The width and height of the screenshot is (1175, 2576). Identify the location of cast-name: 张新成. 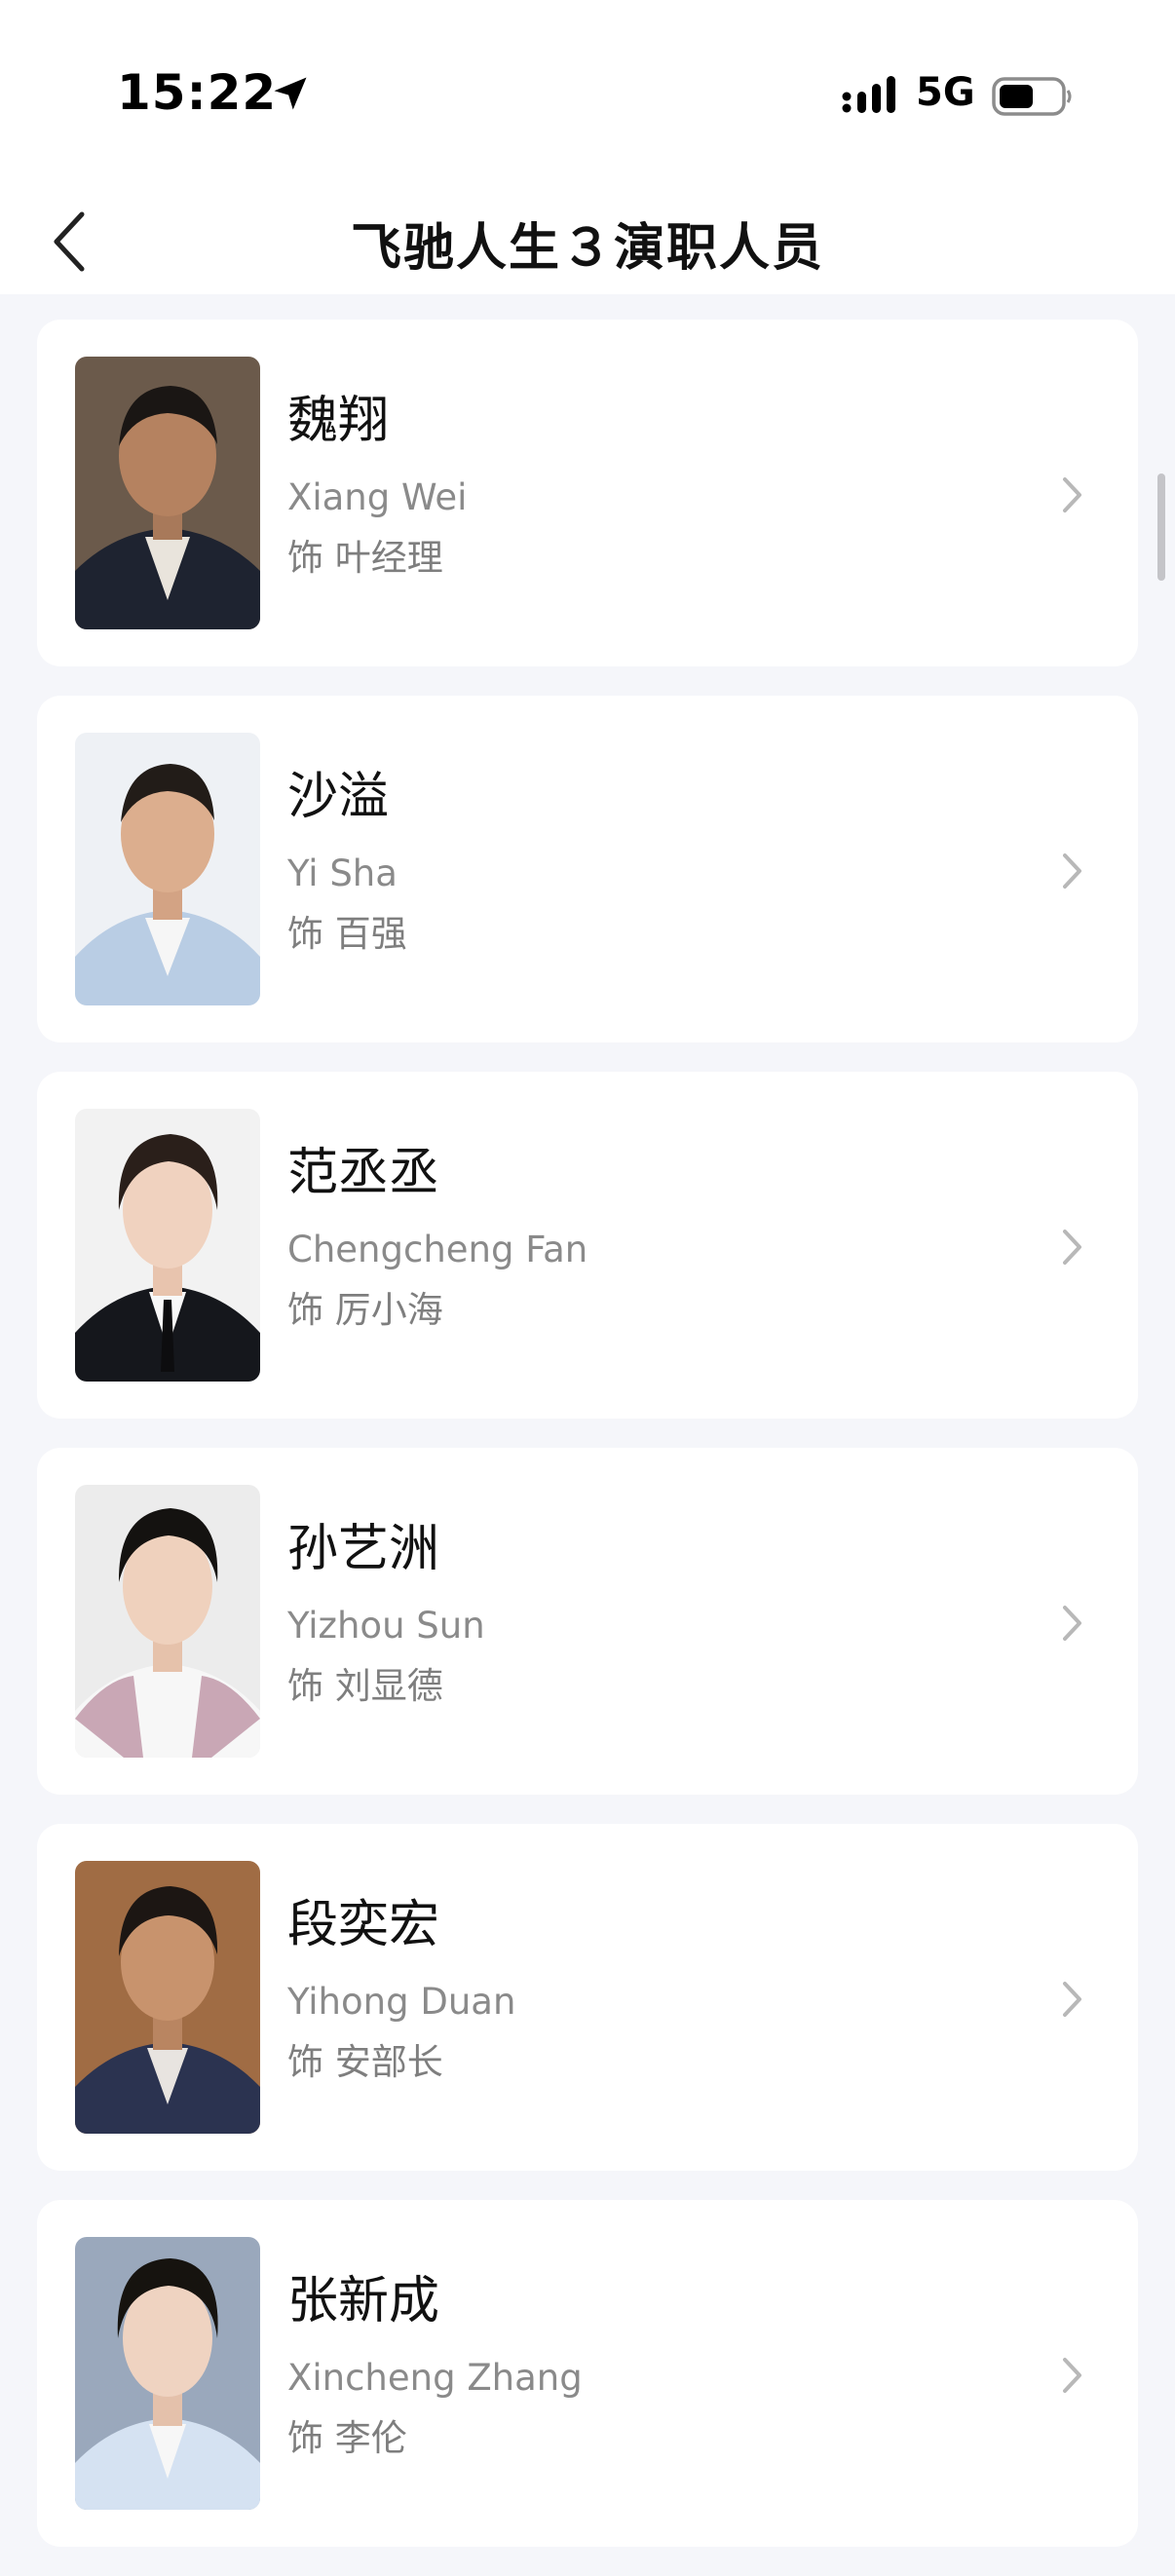
(363, 2301).